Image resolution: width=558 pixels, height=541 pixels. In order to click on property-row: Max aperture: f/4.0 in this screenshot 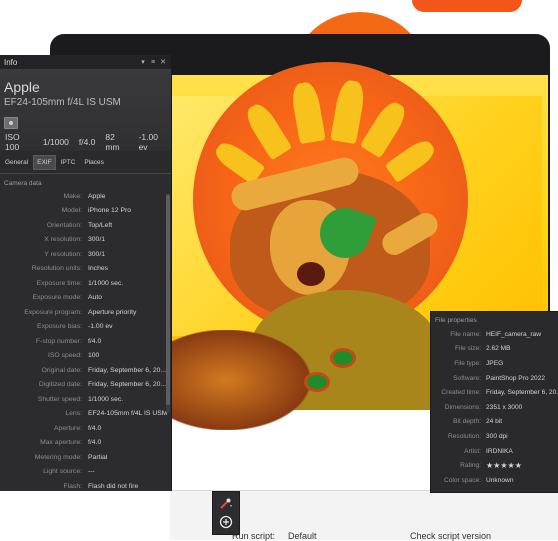, I will do `click(85, 443)`.